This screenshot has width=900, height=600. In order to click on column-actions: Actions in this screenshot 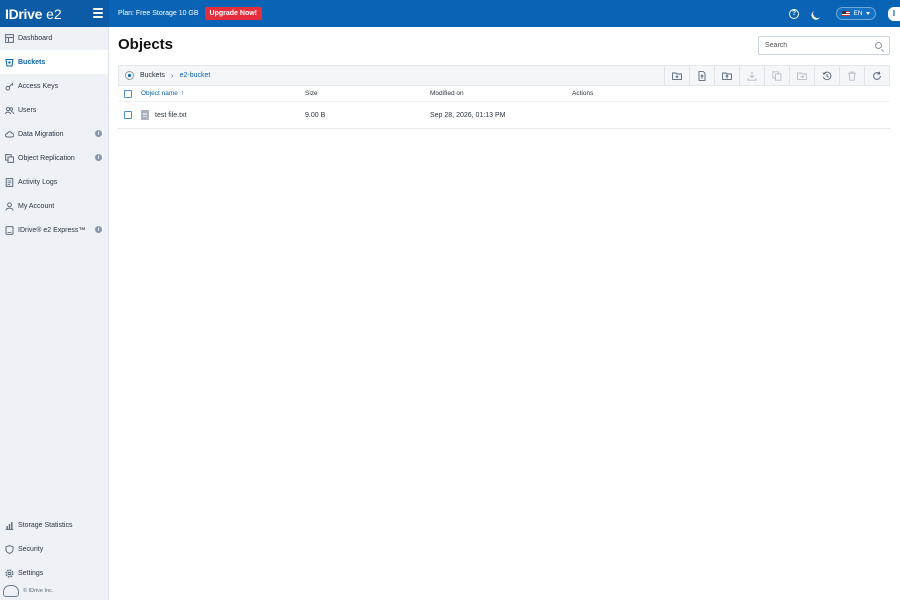, I will do `click(583, 93)`.